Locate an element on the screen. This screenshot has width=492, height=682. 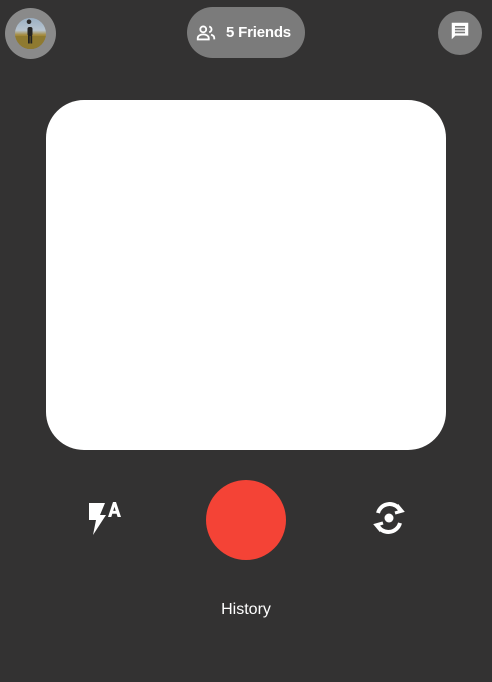
message-icon is located at coordinates (460, 33).